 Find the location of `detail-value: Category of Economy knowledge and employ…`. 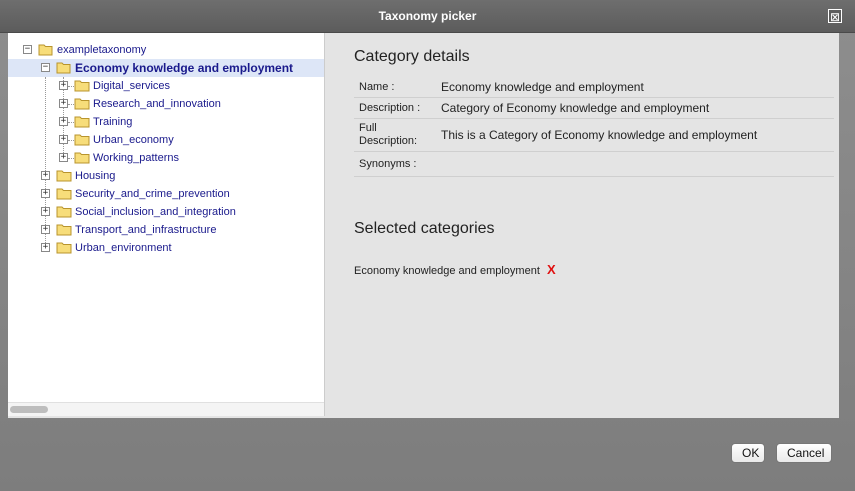

detail-value: Category of Economy knowledge and employ… is located at coordinates (635, 108).